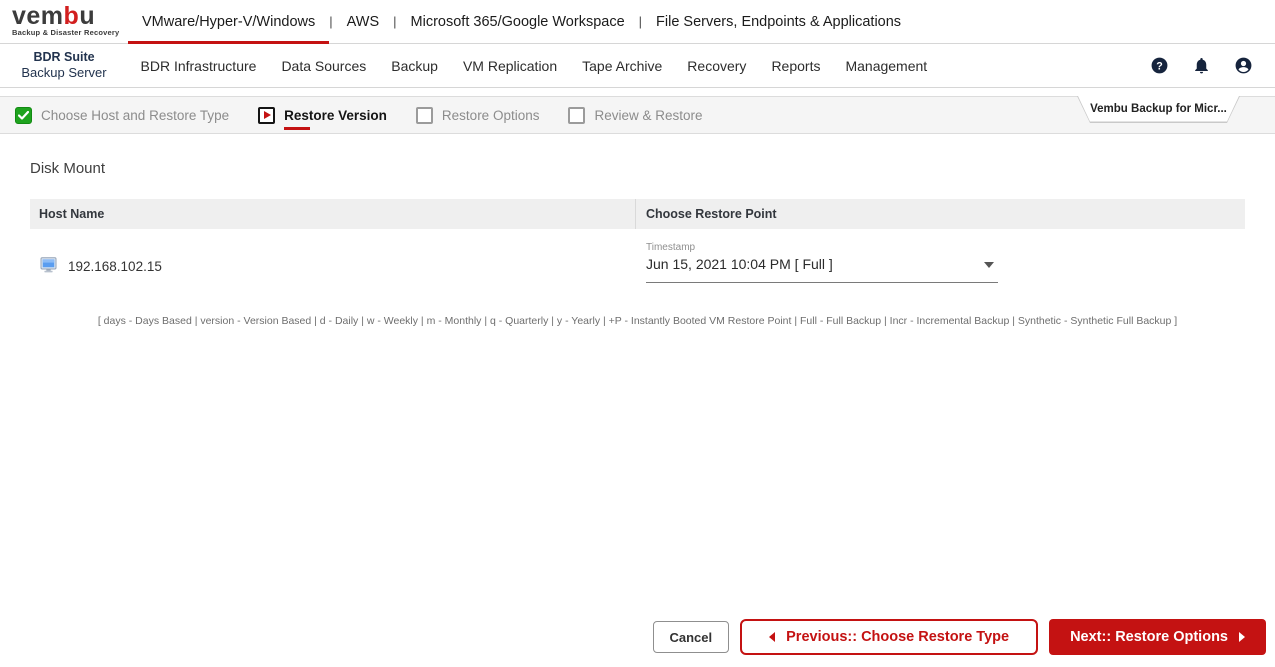  Describe the element at coordinates (229, 22) in the screenshot. I see `top-nav-vmware-hyperv-windows: VMware/Hyper-V/Windows` at that location.